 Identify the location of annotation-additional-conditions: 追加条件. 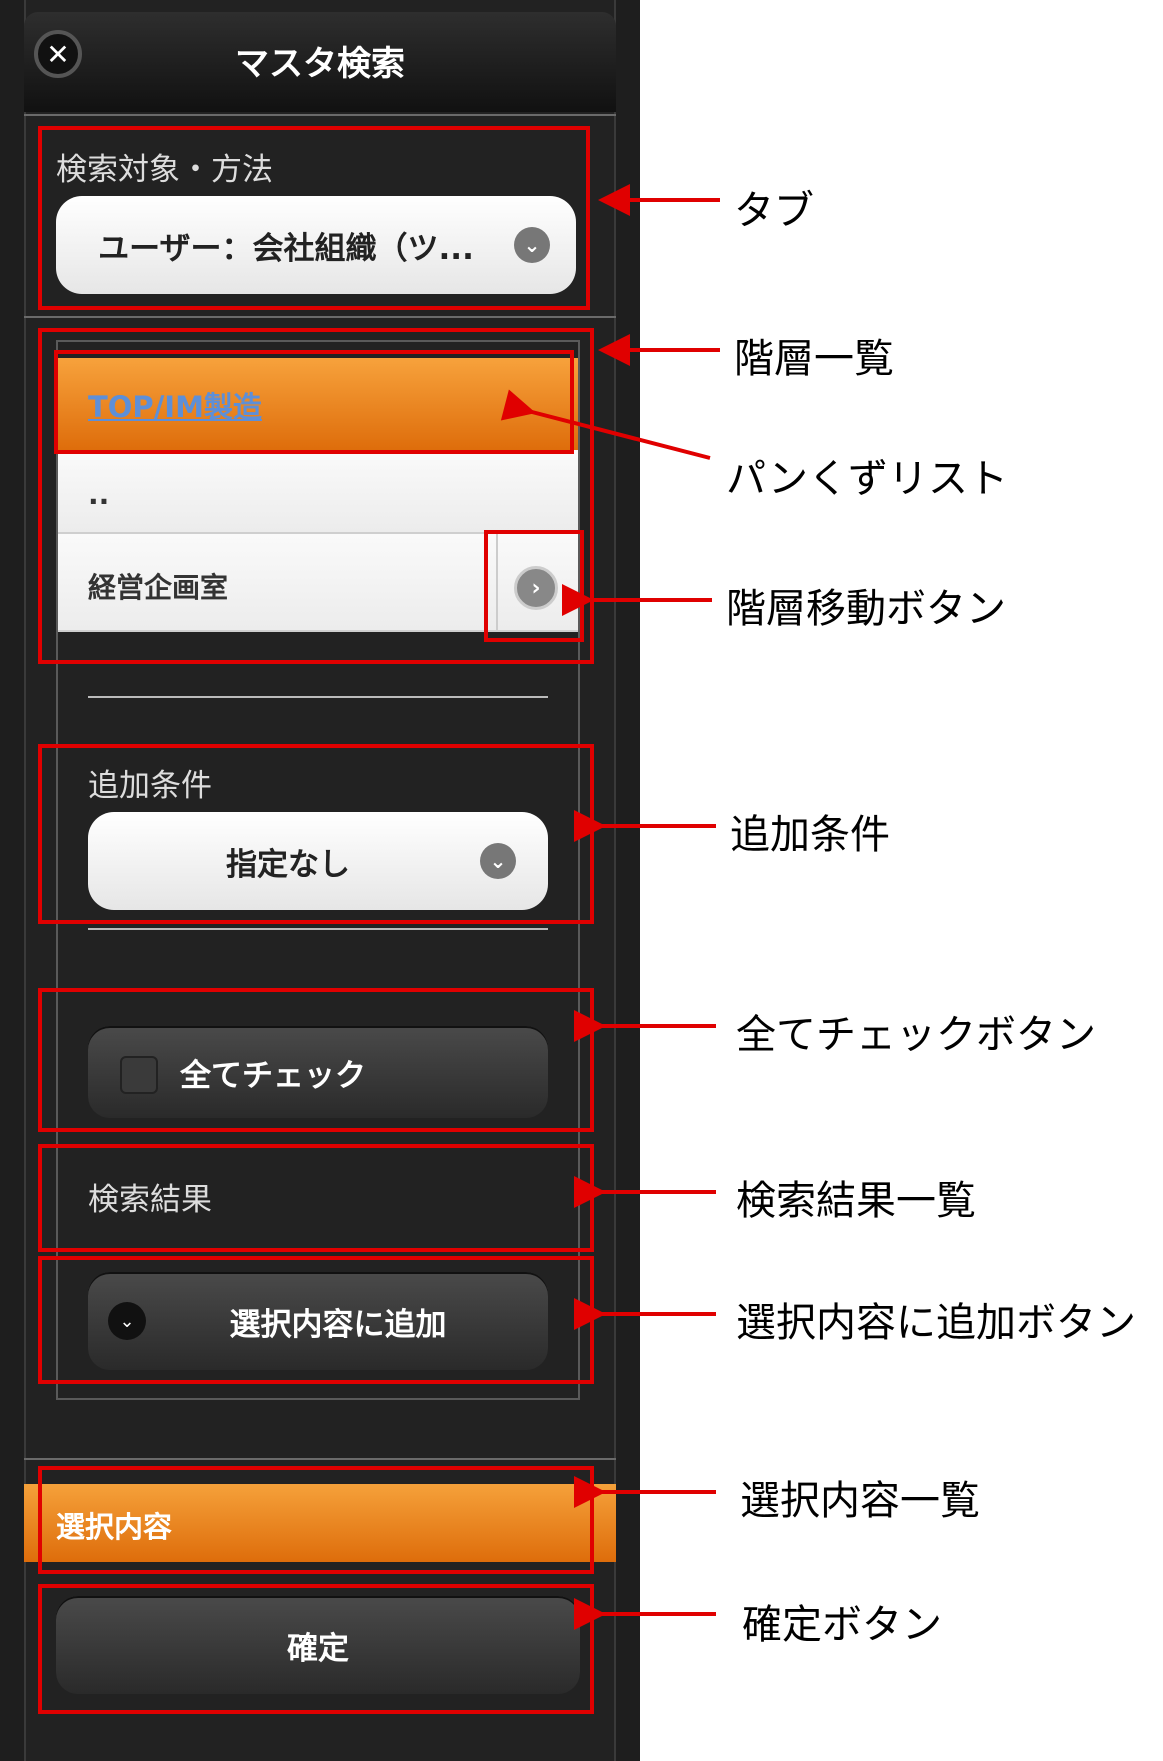
(810, 835).